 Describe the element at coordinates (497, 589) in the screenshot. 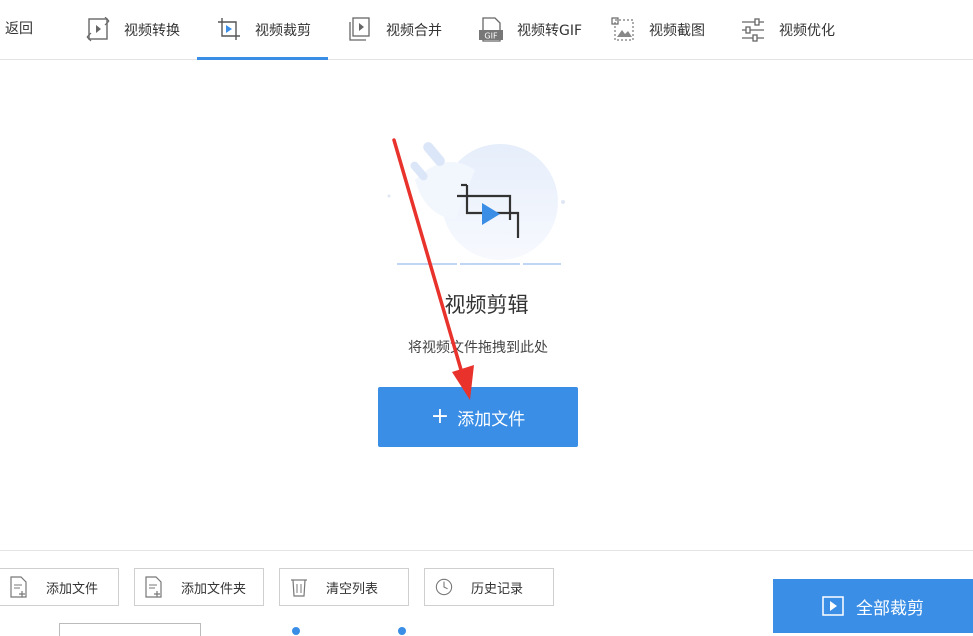

I see `button-label: 历史记录` at that location.